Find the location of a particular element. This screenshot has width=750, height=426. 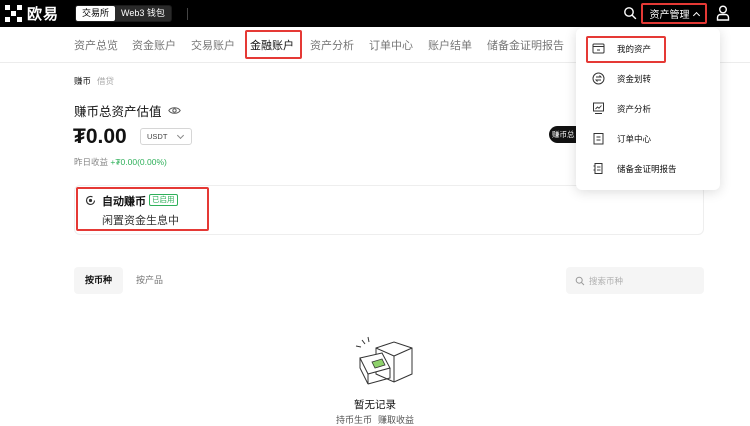

coin-search-input is located at coordinates (644, 280).